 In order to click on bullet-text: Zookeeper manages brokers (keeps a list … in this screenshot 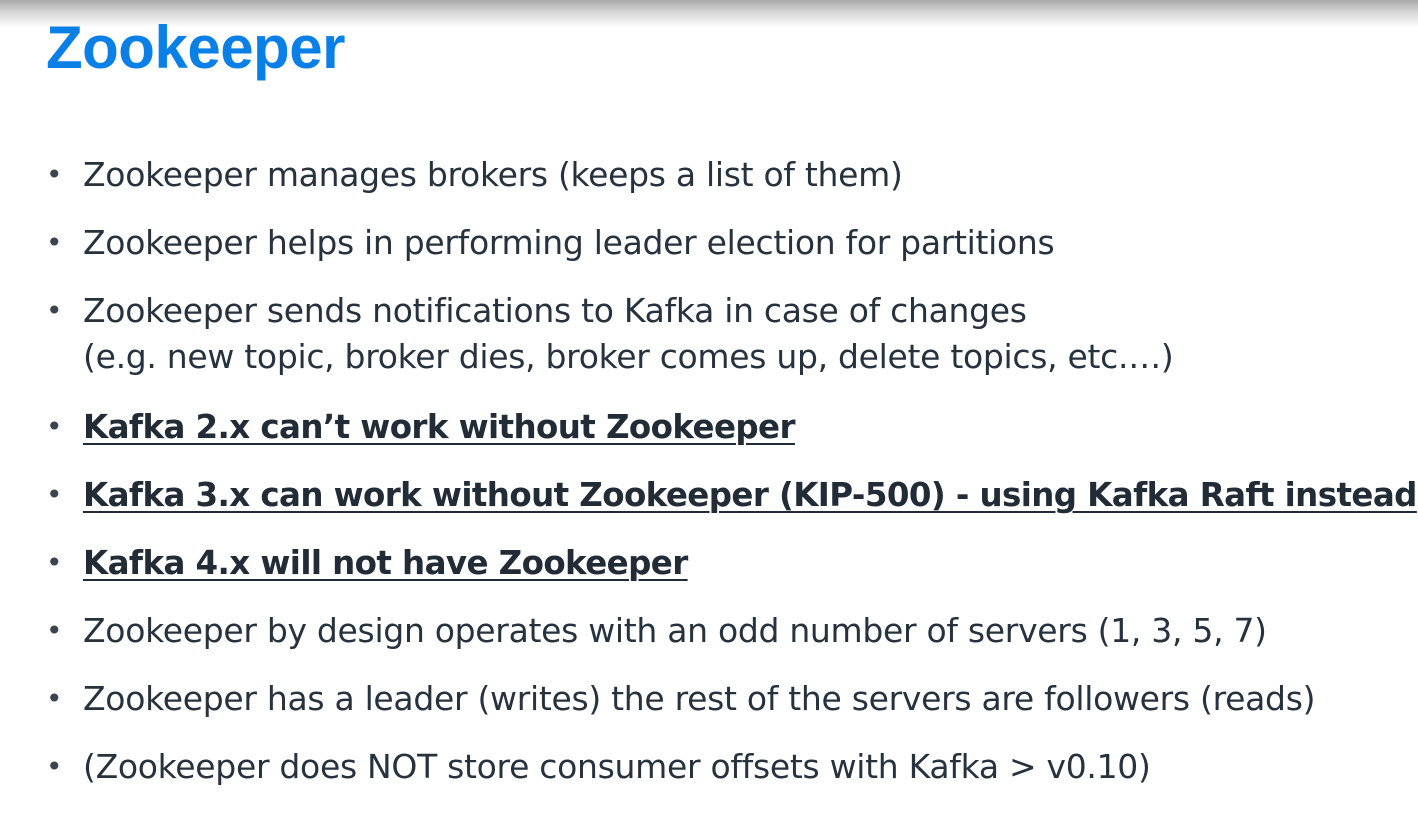, I will do `click(493, 174)`.